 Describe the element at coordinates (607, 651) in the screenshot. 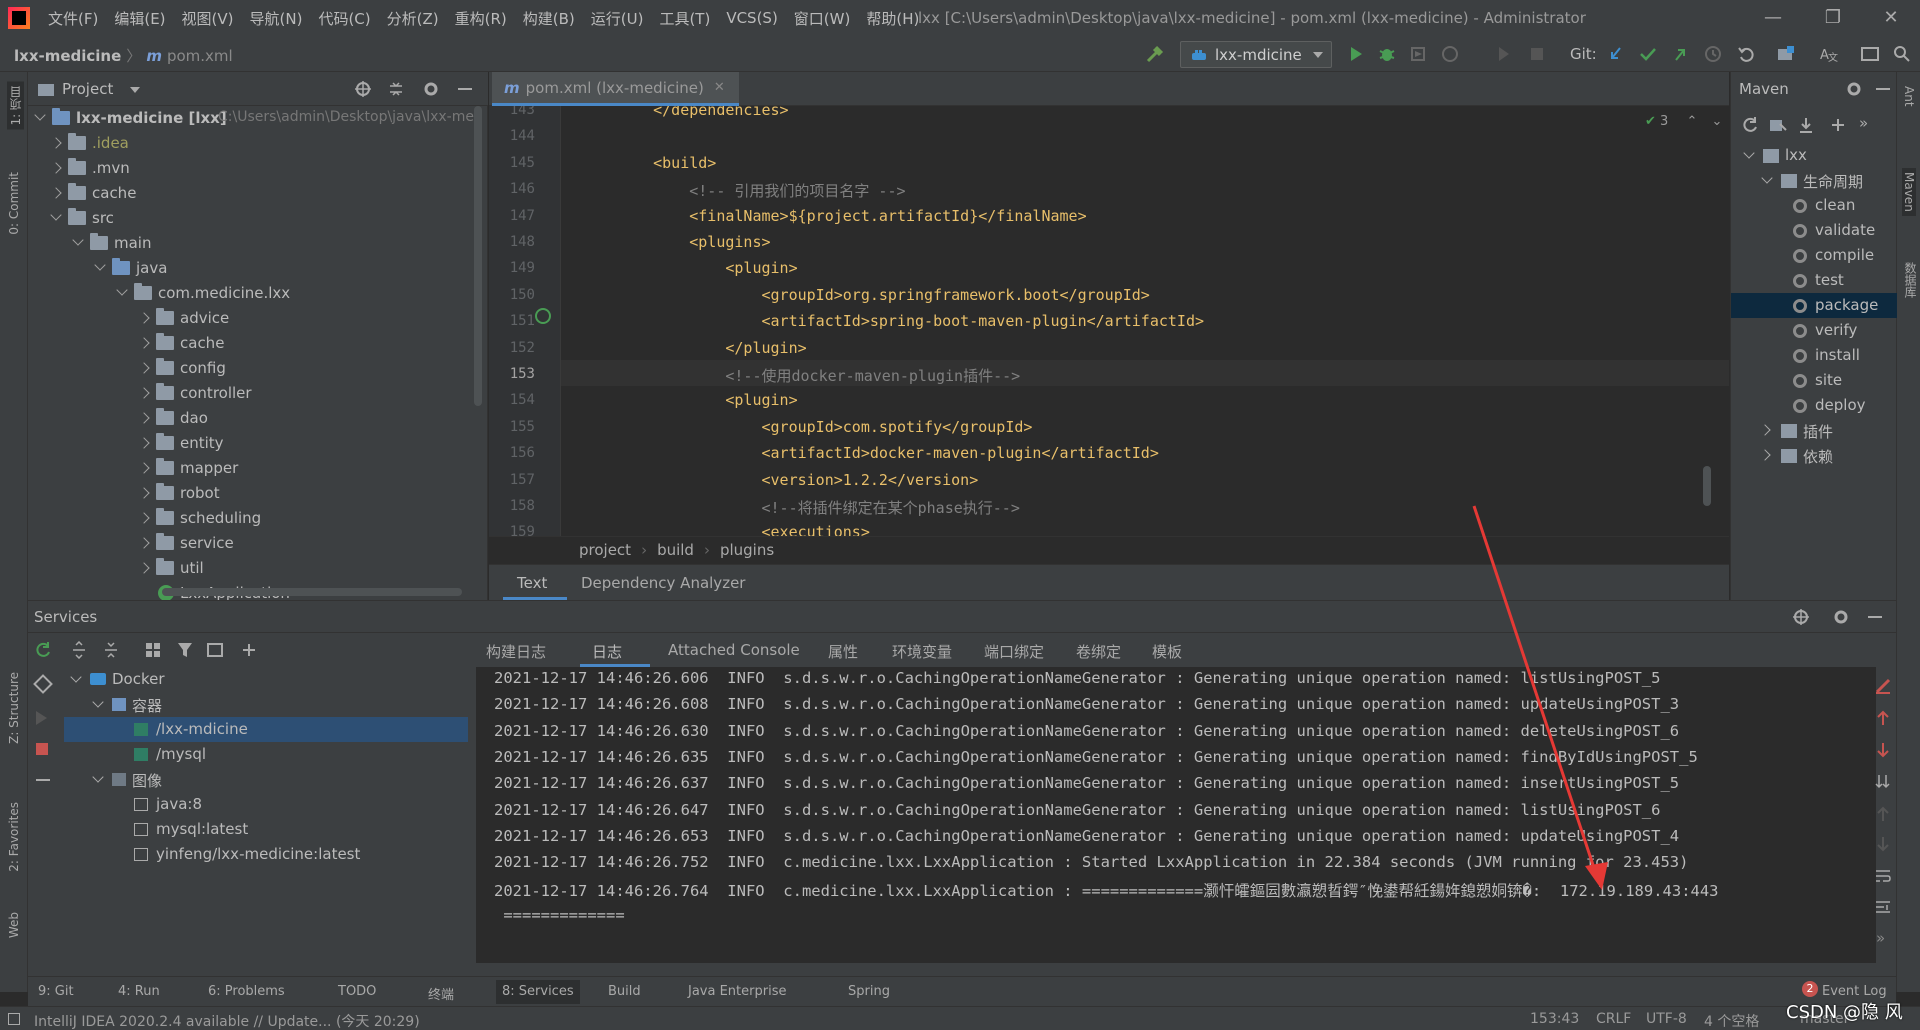

I see `tab-log: 日志` at that location.